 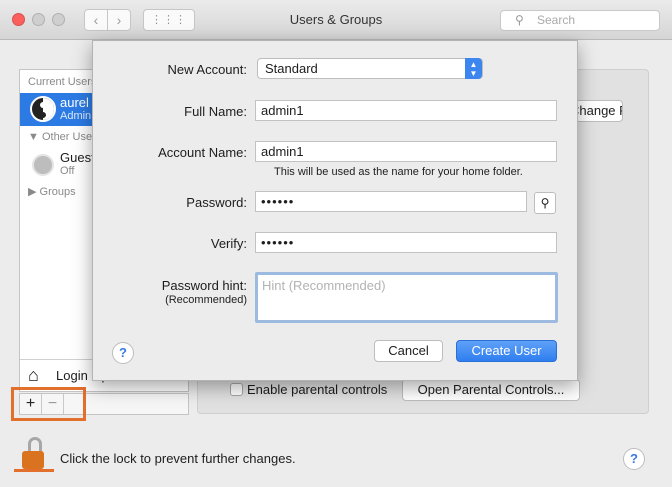 I want to click on add-button-highlight, so click(x=48, y=404).